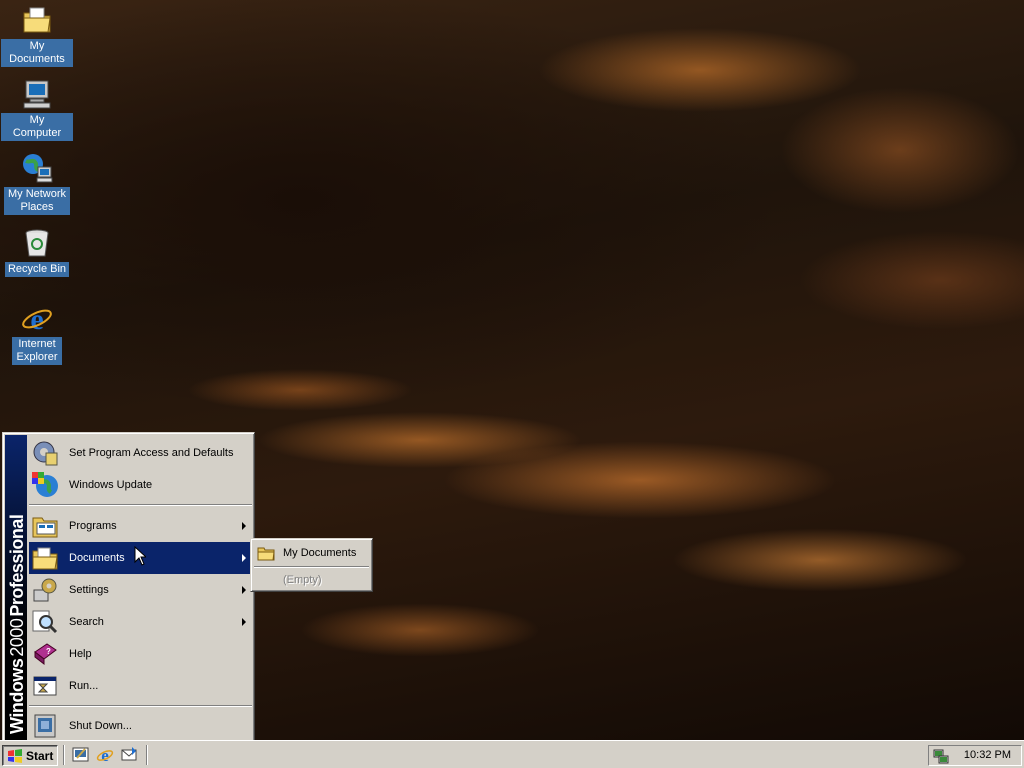  Describe the element at coordinates (37, 269) in the screenshot. I see `desktop-icon-label: Recycle Bin` at that location.